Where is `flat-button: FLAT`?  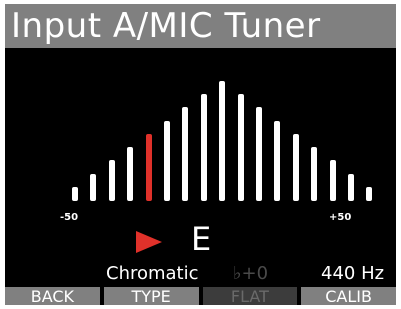 flat-button: FLAT is located at coordinates (250, 296).